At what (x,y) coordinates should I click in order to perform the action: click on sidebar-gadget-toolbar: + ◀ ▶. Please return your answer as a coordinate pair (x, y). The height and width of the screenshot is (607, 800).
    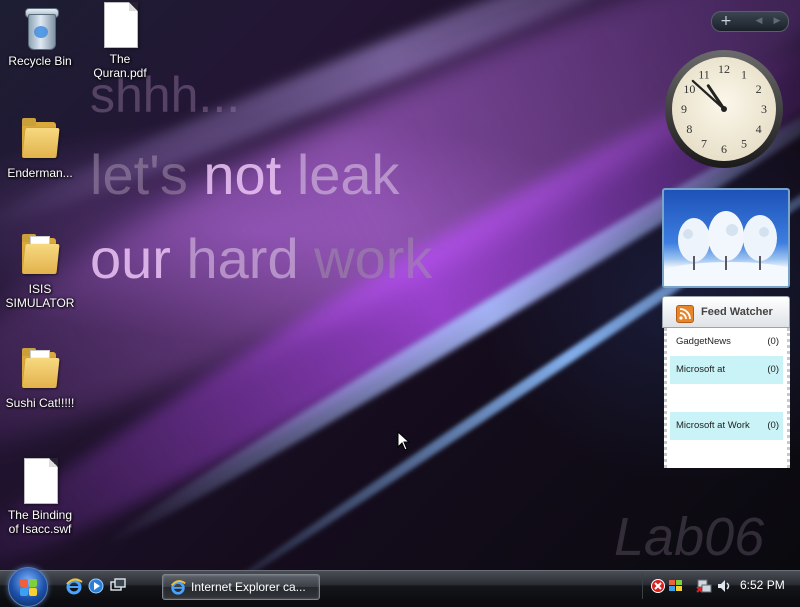
    Looking at the image, I should click on (750, 21).